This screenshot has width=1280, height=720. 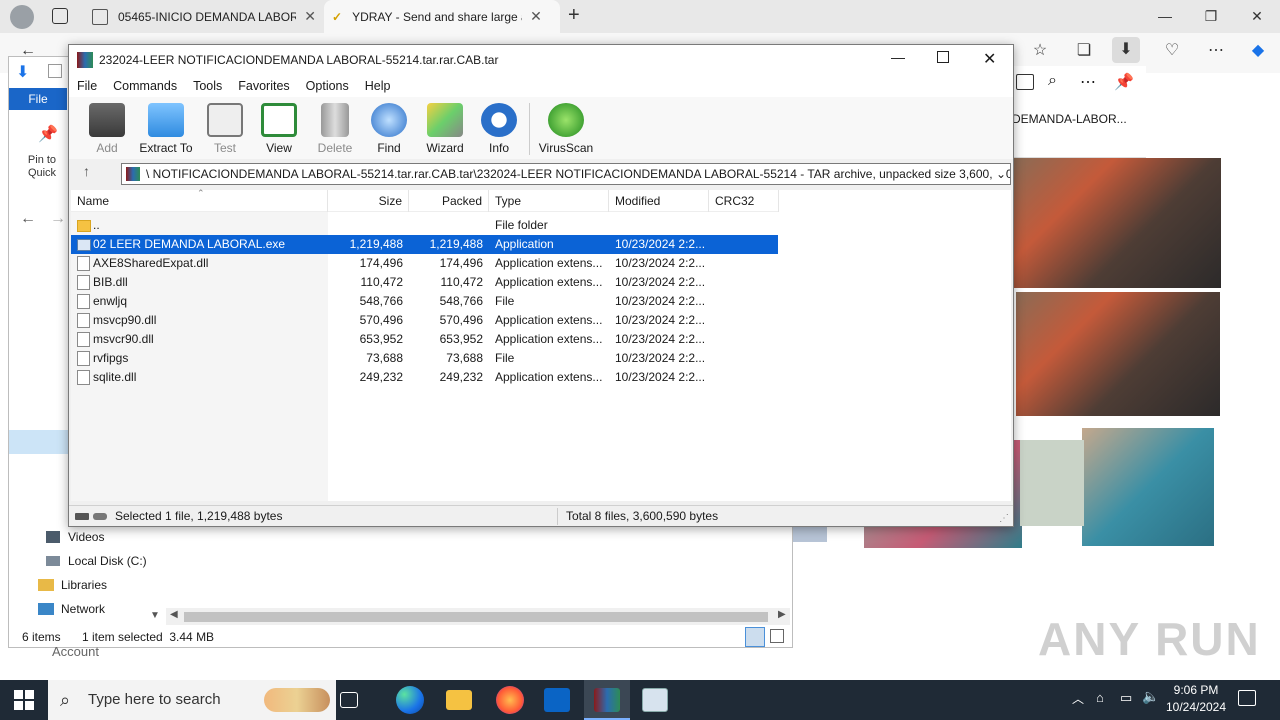 I want to click on find-button: Find, so click(x=389, y=129).